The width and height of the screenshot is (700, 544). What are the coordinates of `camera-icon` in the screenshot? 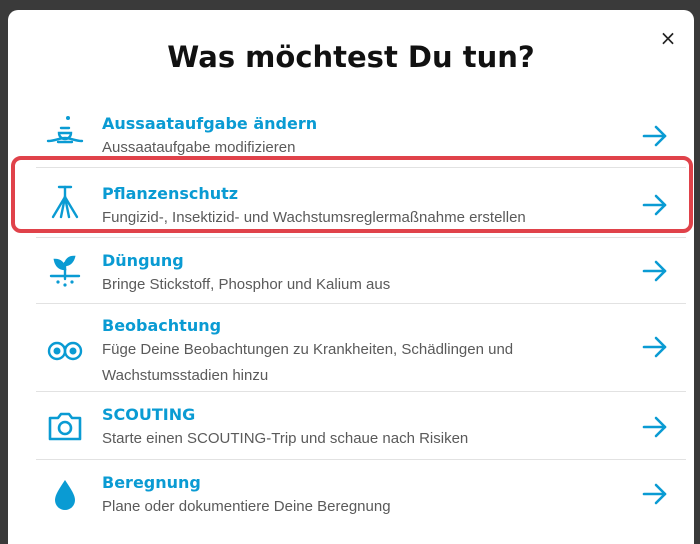 It's located at (65, 426).